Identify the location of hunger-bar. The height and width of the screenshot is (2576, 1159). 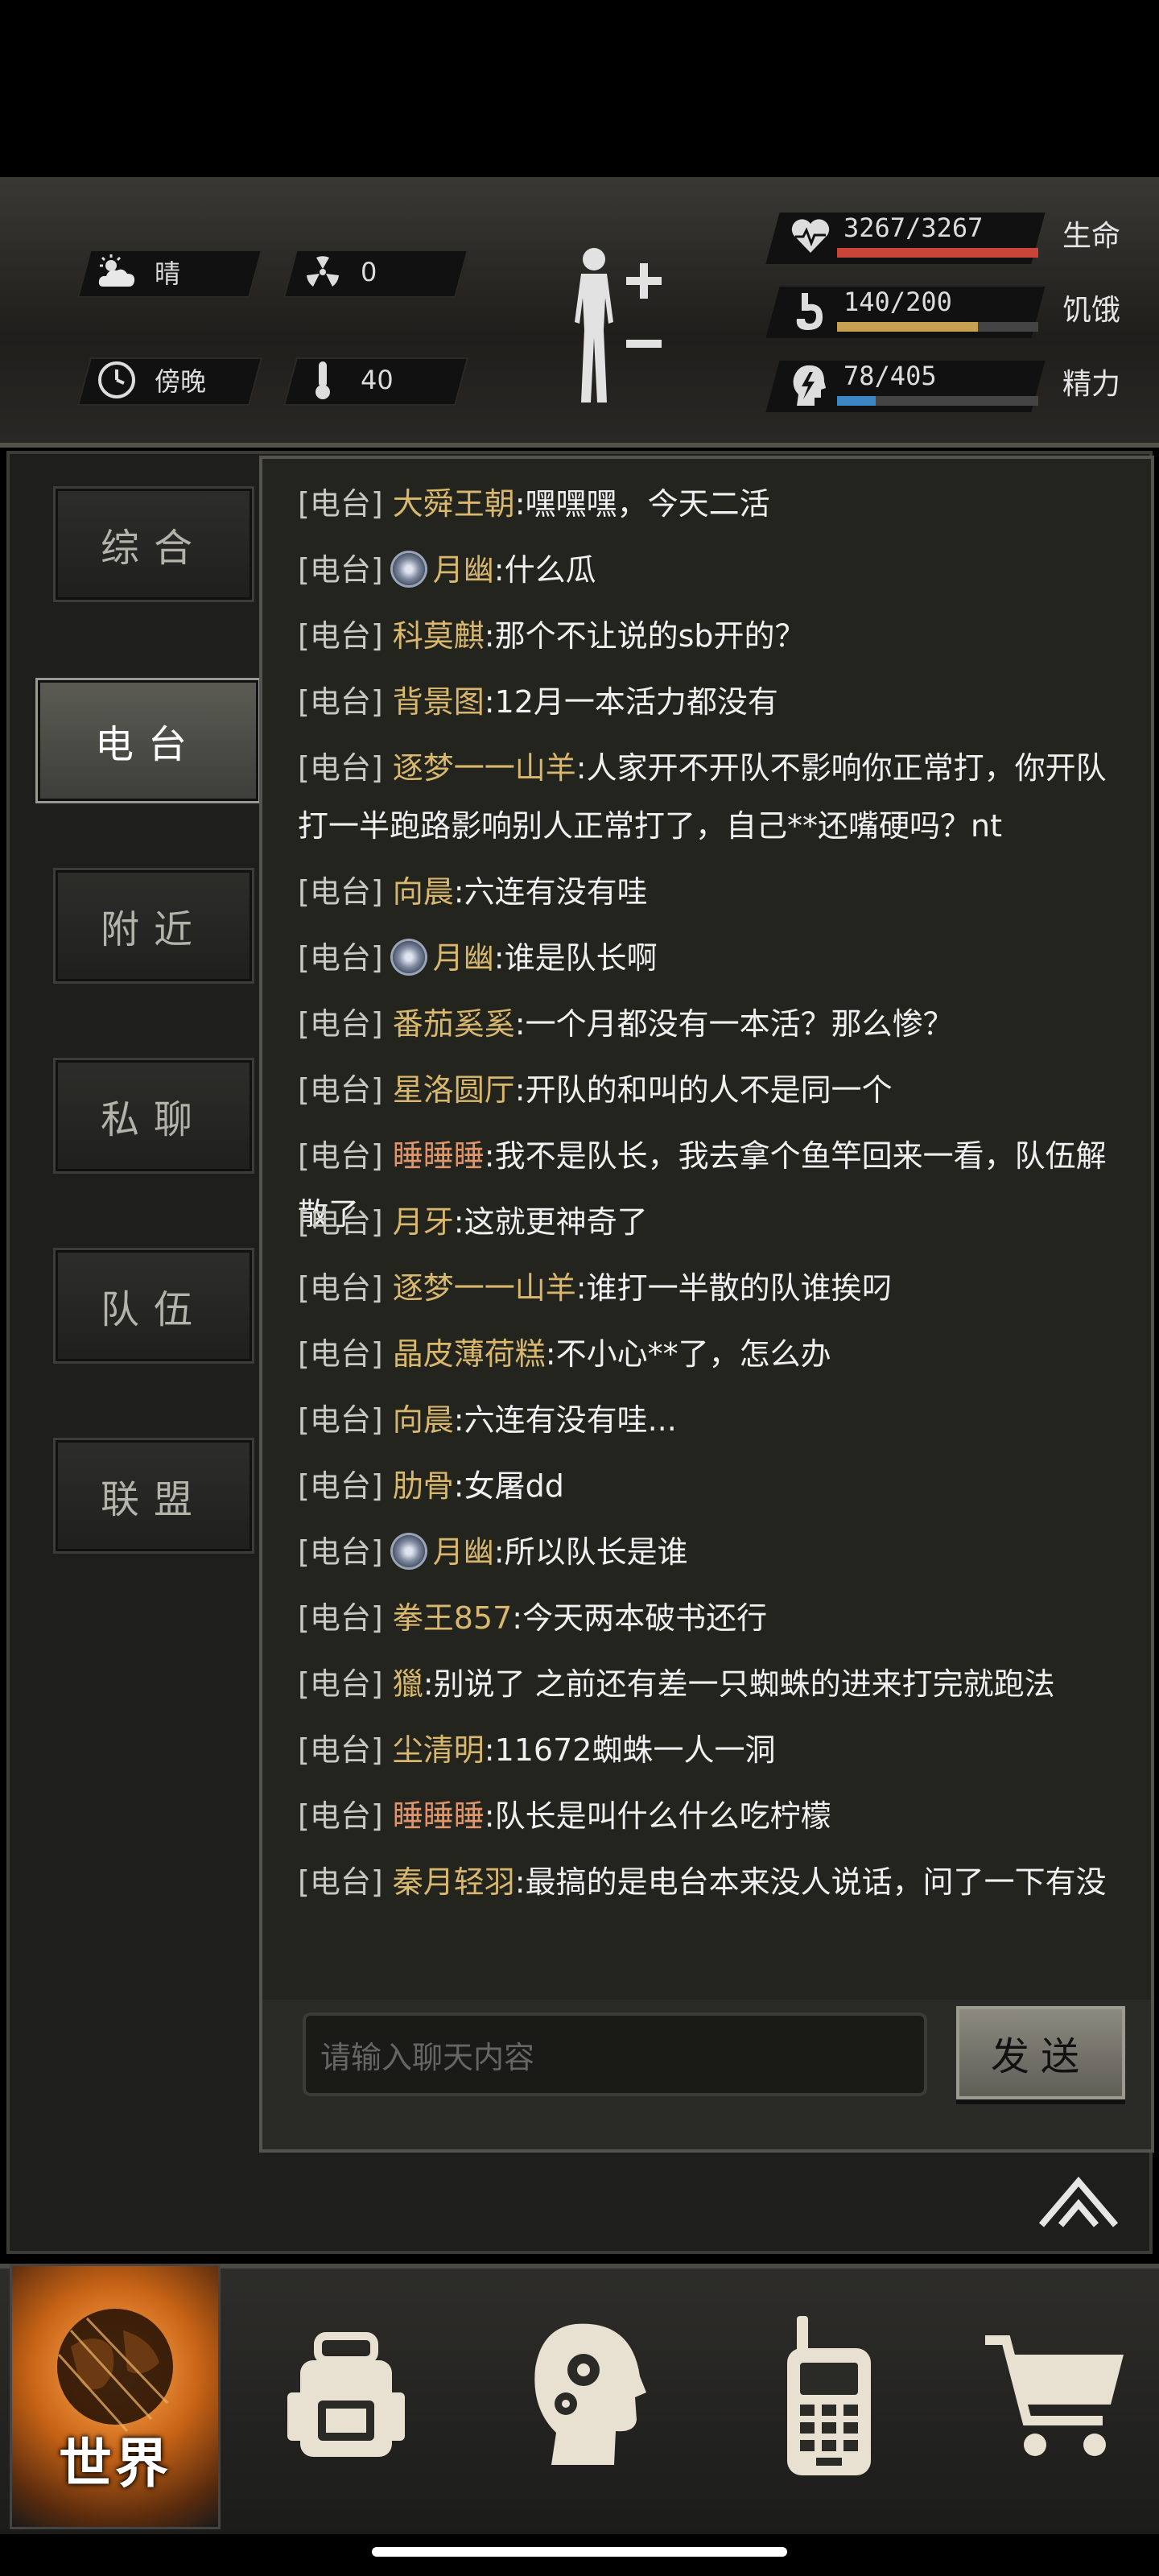
(937, 327).